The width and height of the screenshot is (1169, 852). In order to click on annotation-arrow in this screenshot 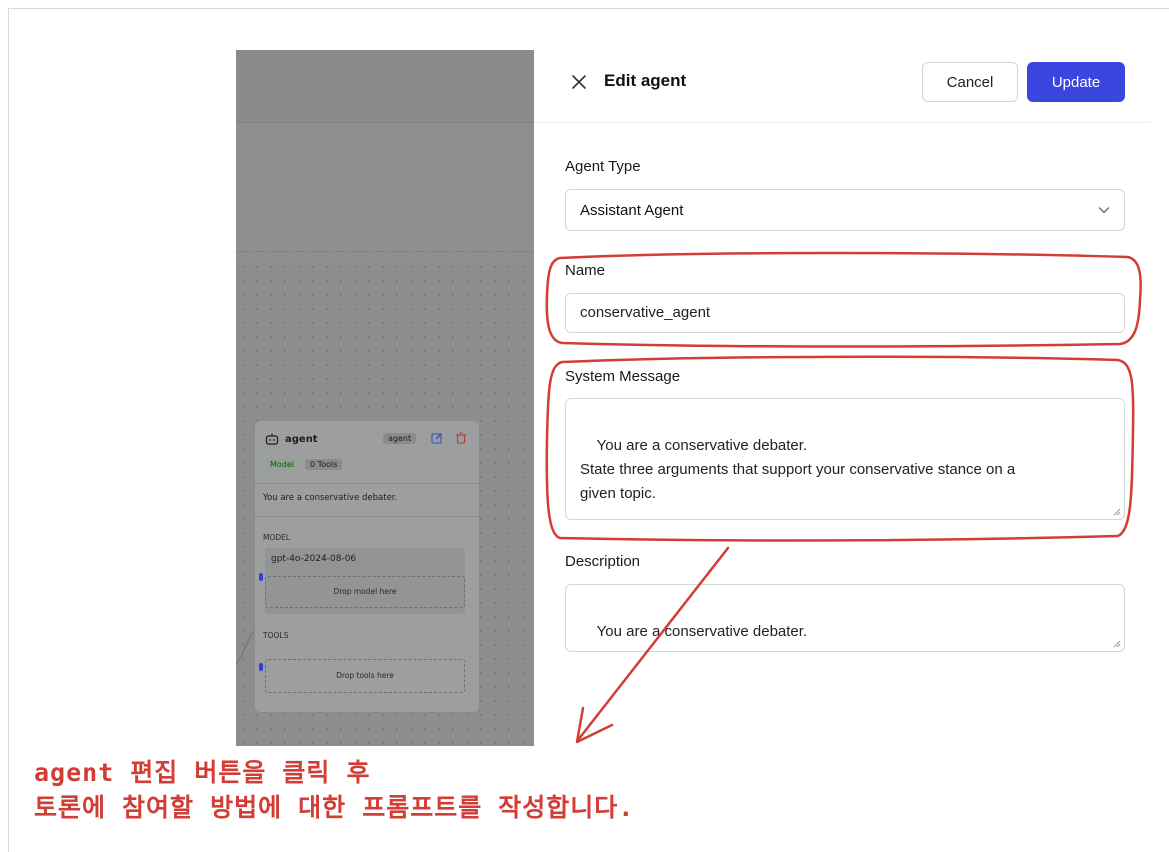, I will do `click(653, 644)`.